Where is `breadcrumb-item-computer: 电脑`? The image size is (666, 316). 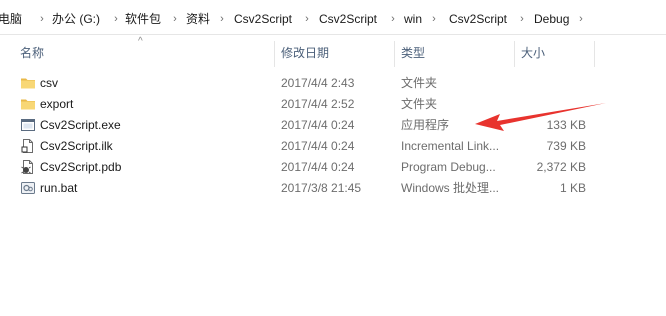 breadcrumb-item-computer: 电脑 is located at coordinates (11, 19).